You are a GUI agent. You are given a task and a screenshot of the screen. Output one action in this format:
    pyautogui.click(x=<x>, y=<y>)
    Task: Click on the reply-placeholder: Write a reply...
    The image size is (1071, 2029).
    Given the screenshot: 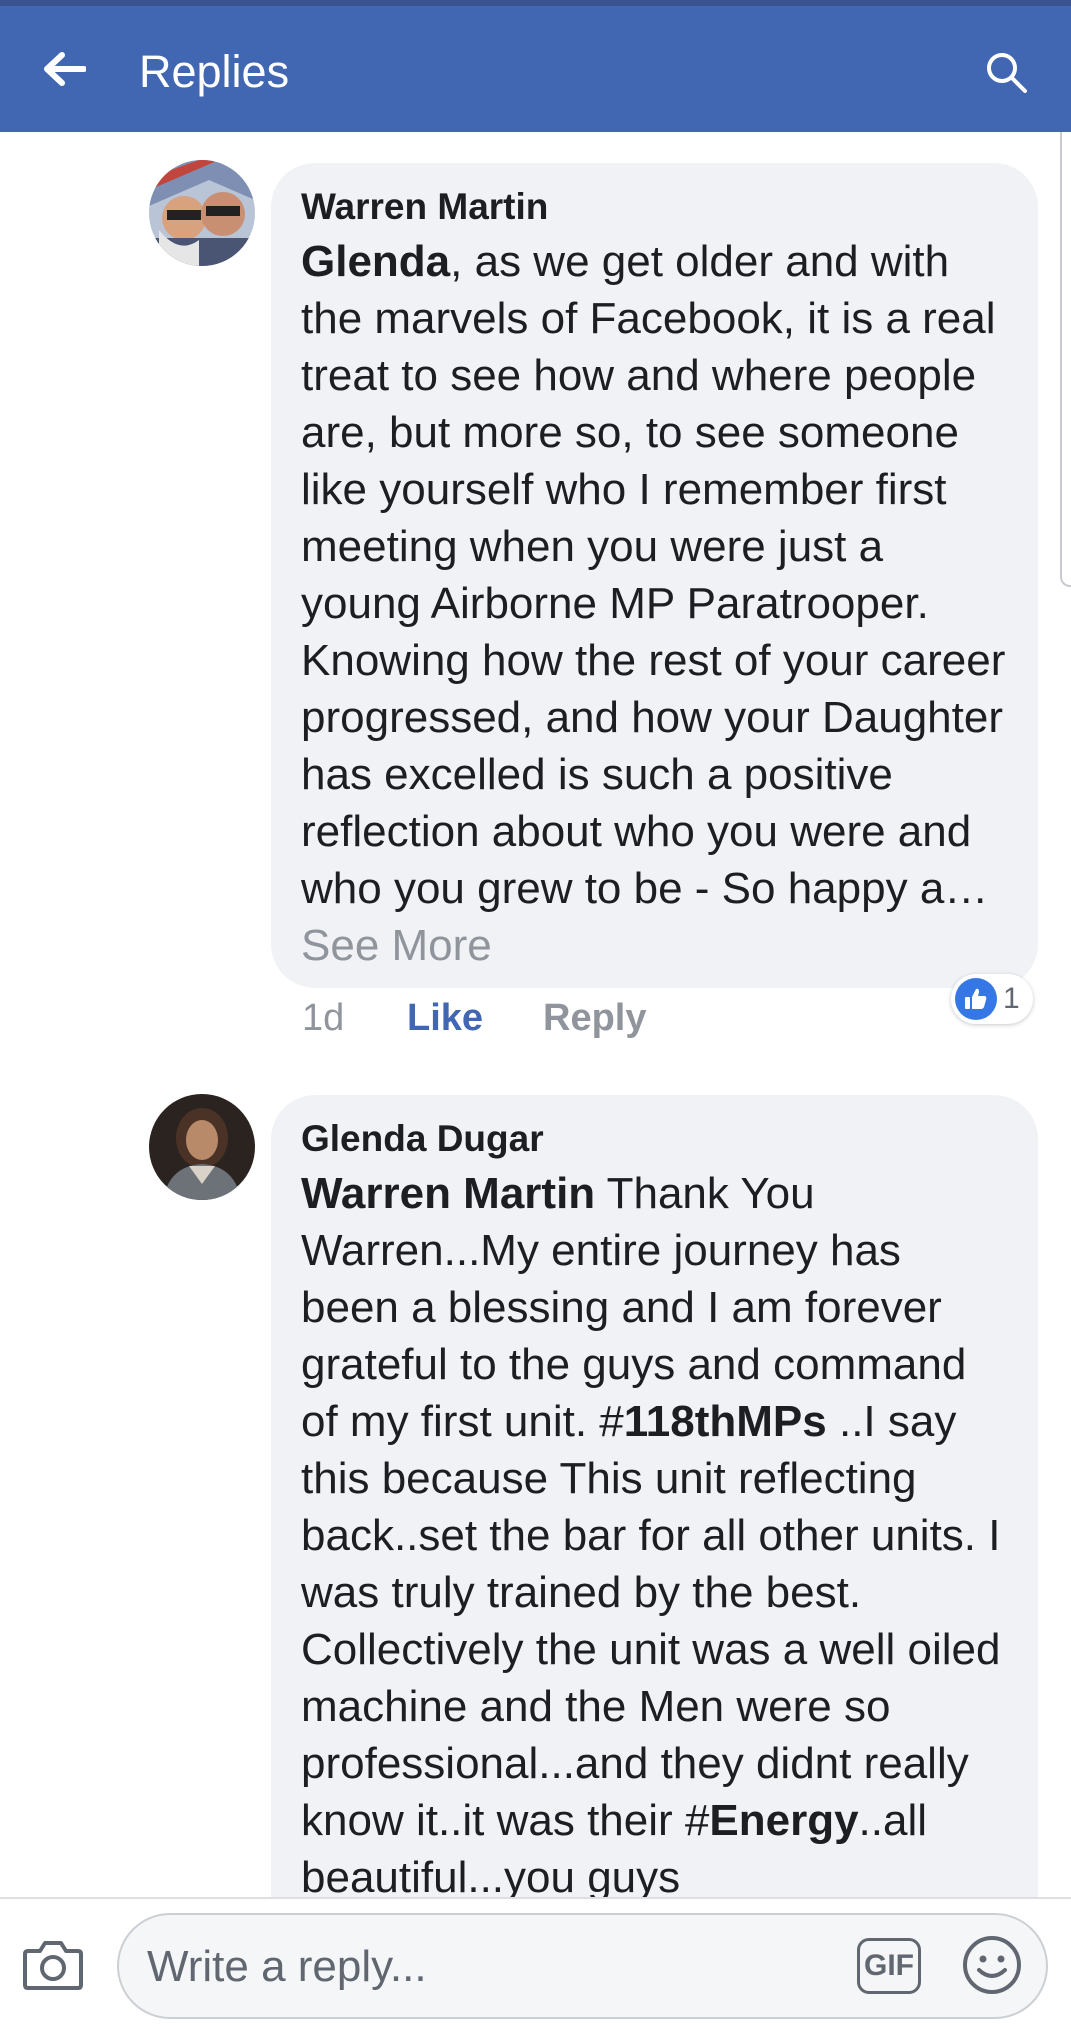 What is the action you would take?
    pyautogui.click(x=287, y=1967)
    